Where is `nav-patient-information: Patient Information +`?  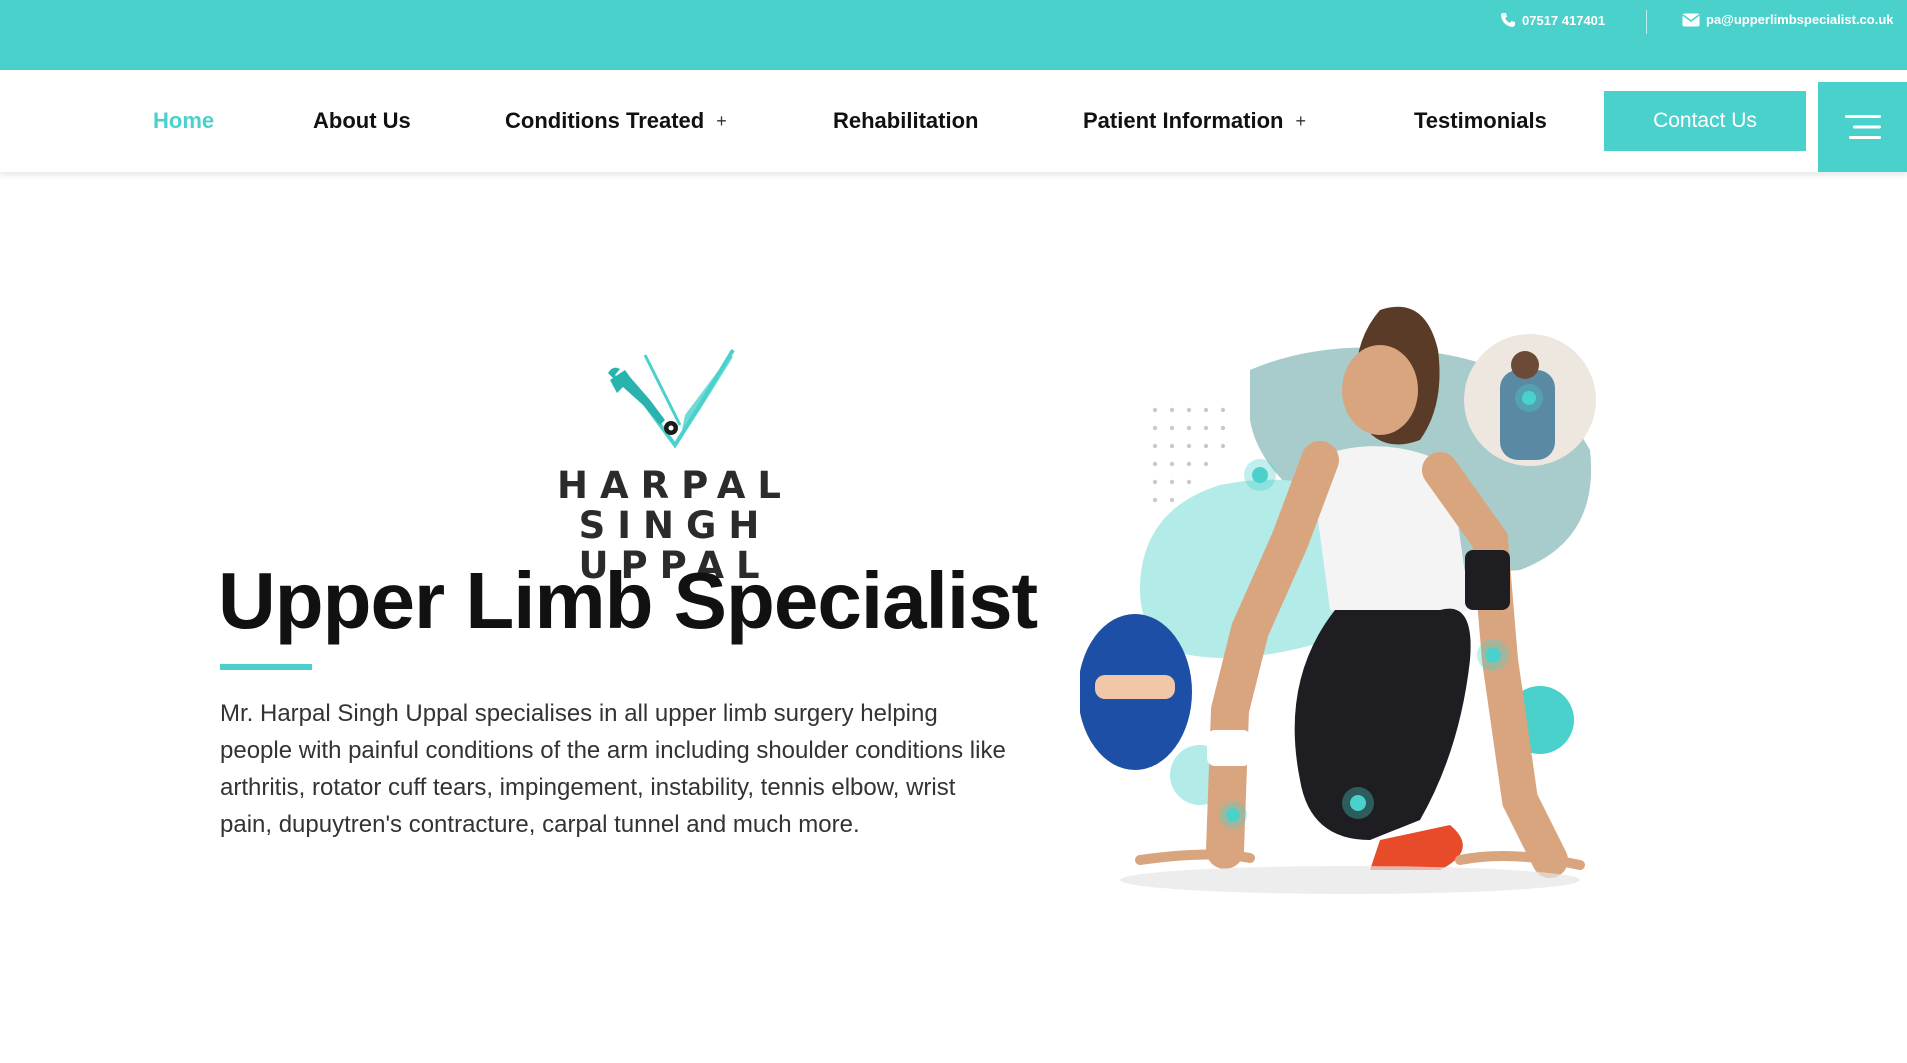 nav-patient-information: Patient Information + is located at coordinates (1194, 121).